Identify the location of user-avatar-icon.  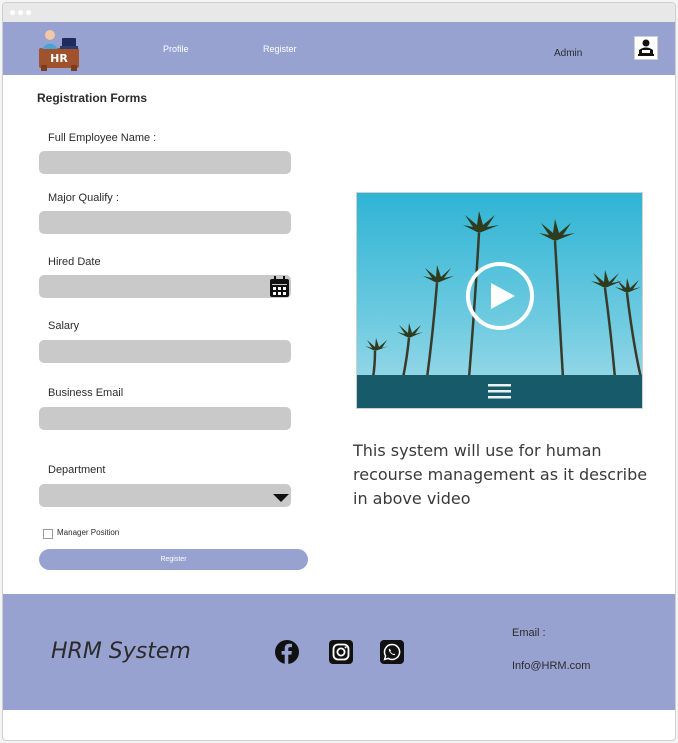
(646, 48).